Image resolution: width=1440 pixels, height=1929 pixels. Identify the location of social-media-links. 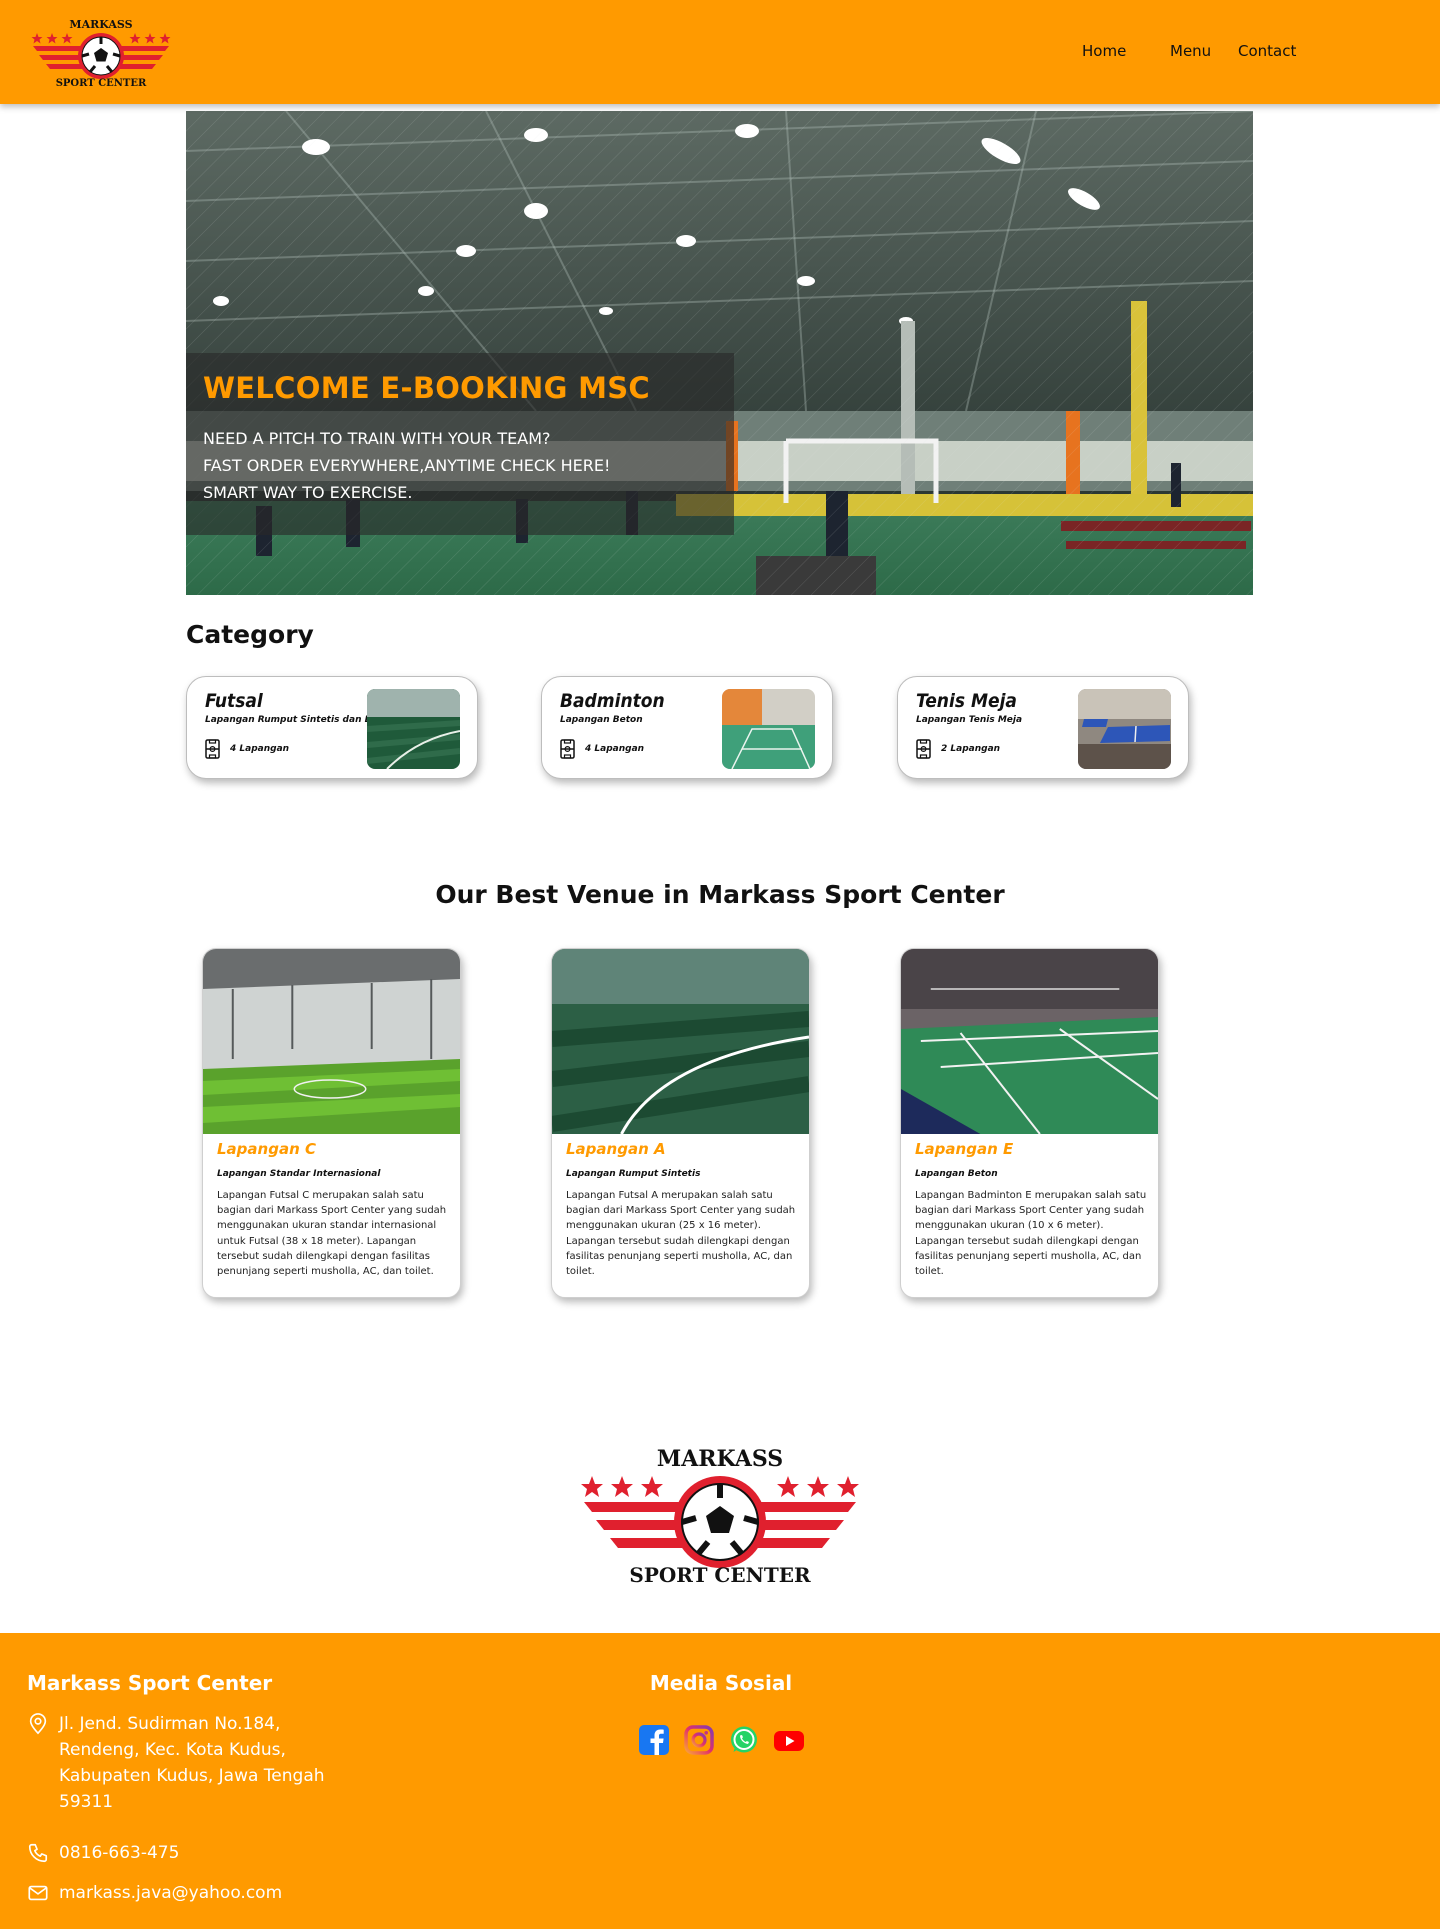
(721, 1740).